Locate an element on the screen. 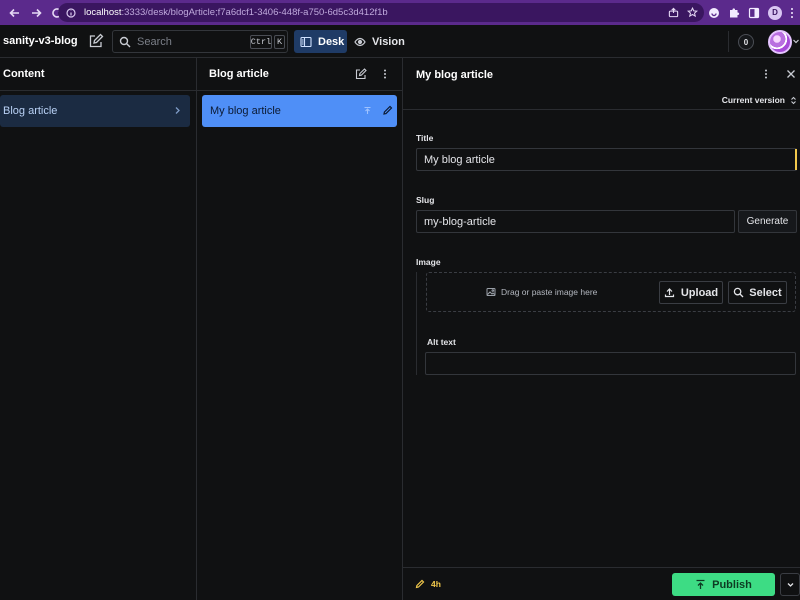 The image size is (800, 600). forward-icon is located at coordinates (36, 13).